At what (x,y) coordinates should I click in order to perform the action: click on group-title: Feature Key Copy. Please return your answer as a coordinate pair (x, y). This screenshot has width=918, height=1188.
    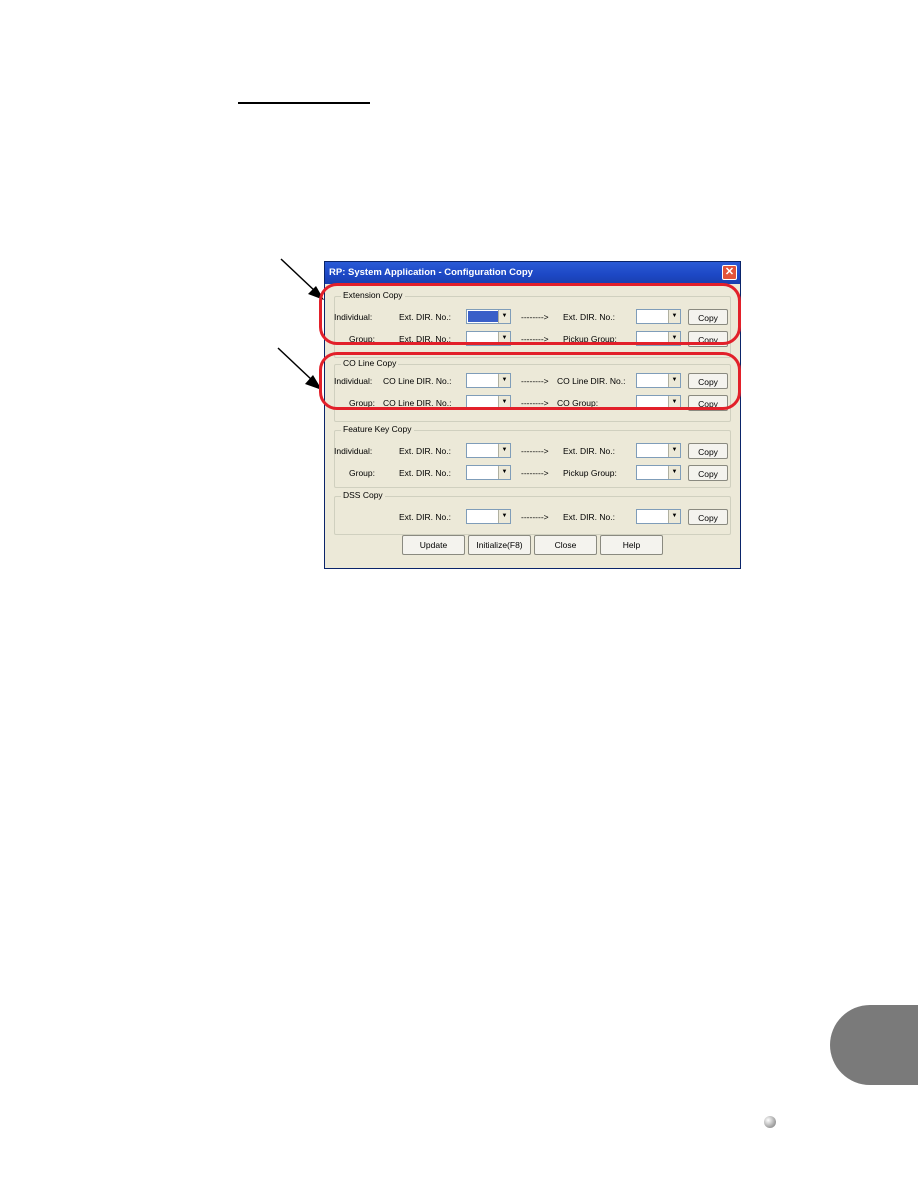
    Looking at the image, I should click on (377, 429).